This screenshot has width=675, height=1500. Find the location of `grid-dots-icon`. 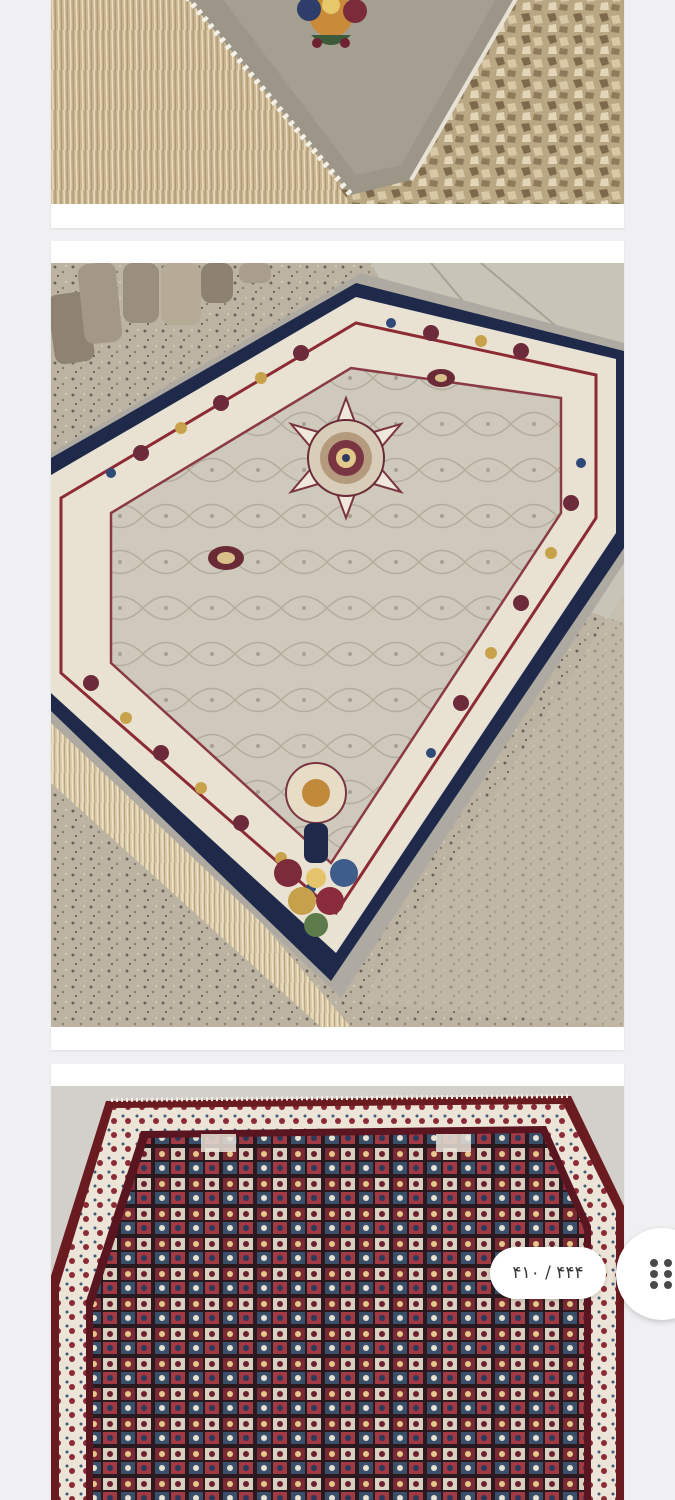

grid-dots-icon is located at coordinates (661, 1274).